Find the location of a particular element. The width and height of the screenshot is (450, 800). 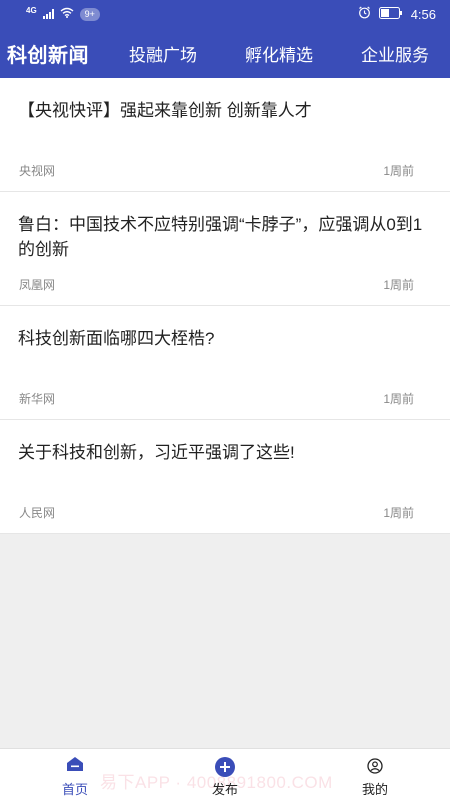

status-left: 4G 9+ is located at coordinates (63, 13).